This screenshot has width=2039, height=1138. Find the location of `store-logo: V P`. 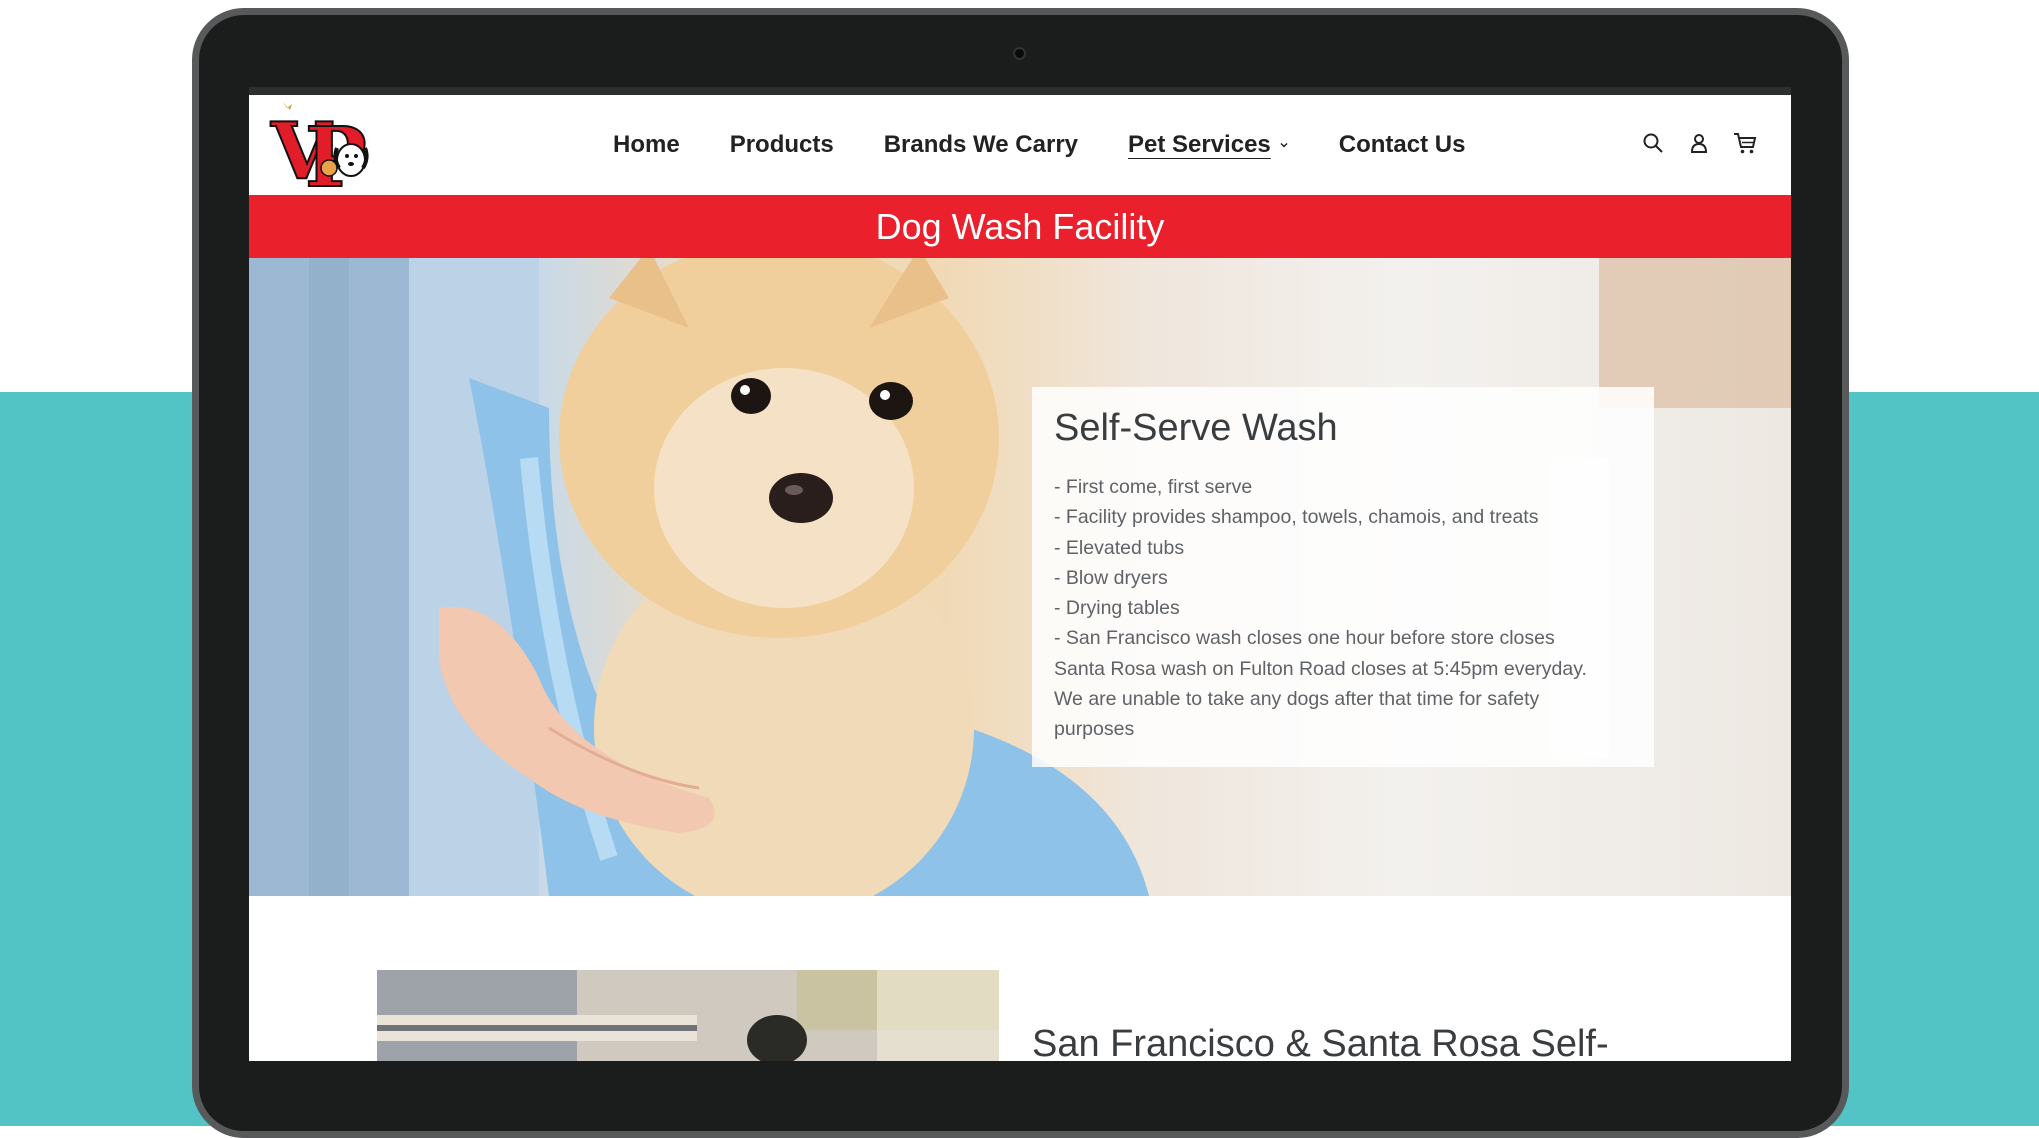

store-logo: V P is located at coordinates (324, 152).